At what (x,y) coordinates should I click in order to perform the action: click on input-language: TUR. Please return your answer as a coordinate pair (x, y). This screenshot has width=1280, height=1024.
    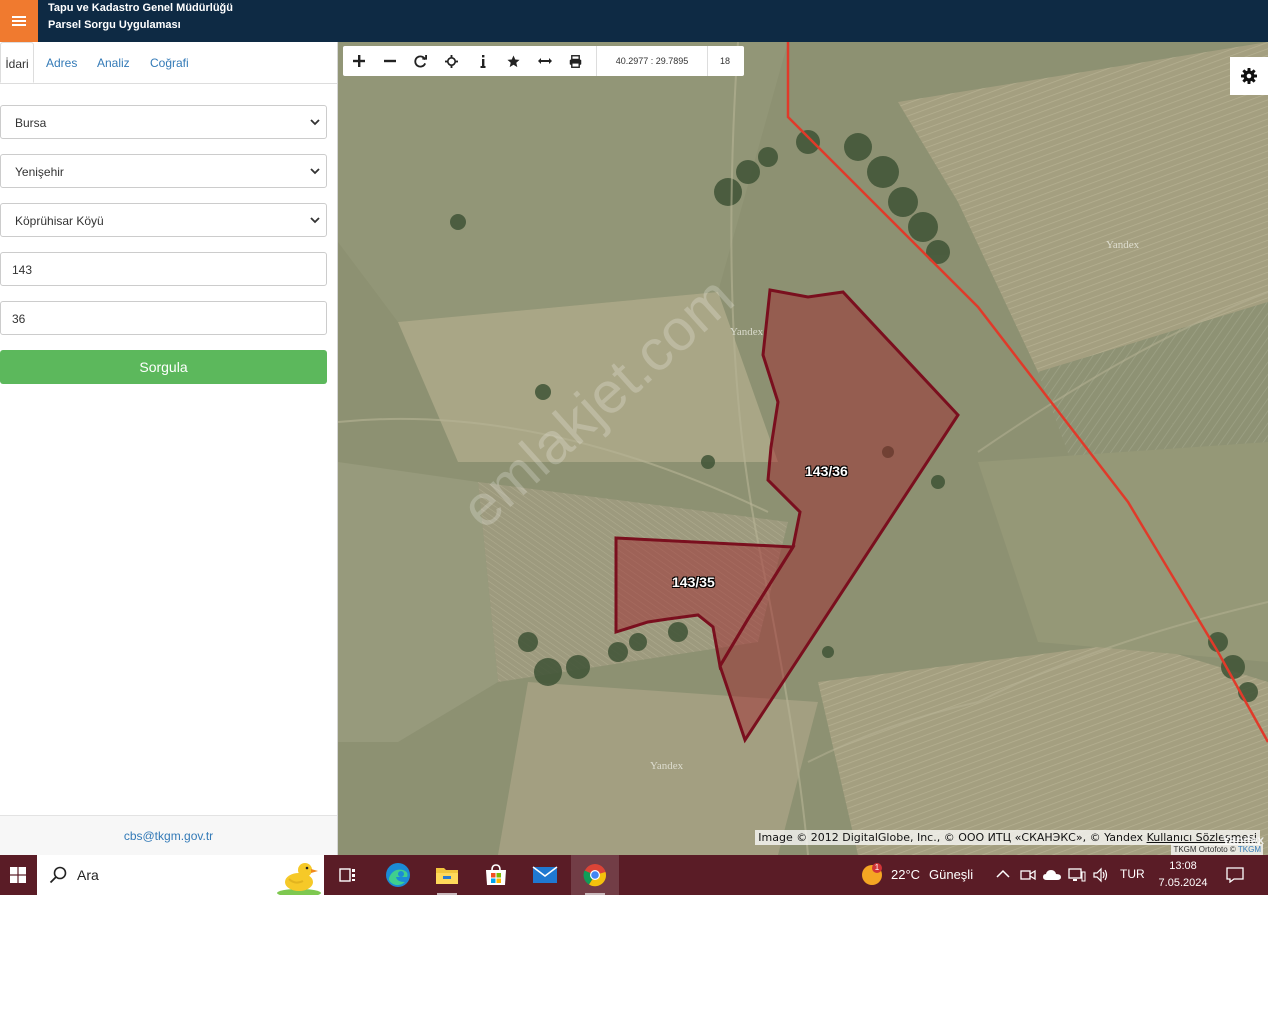
    Looking at the image, I should click on (1132, 874).